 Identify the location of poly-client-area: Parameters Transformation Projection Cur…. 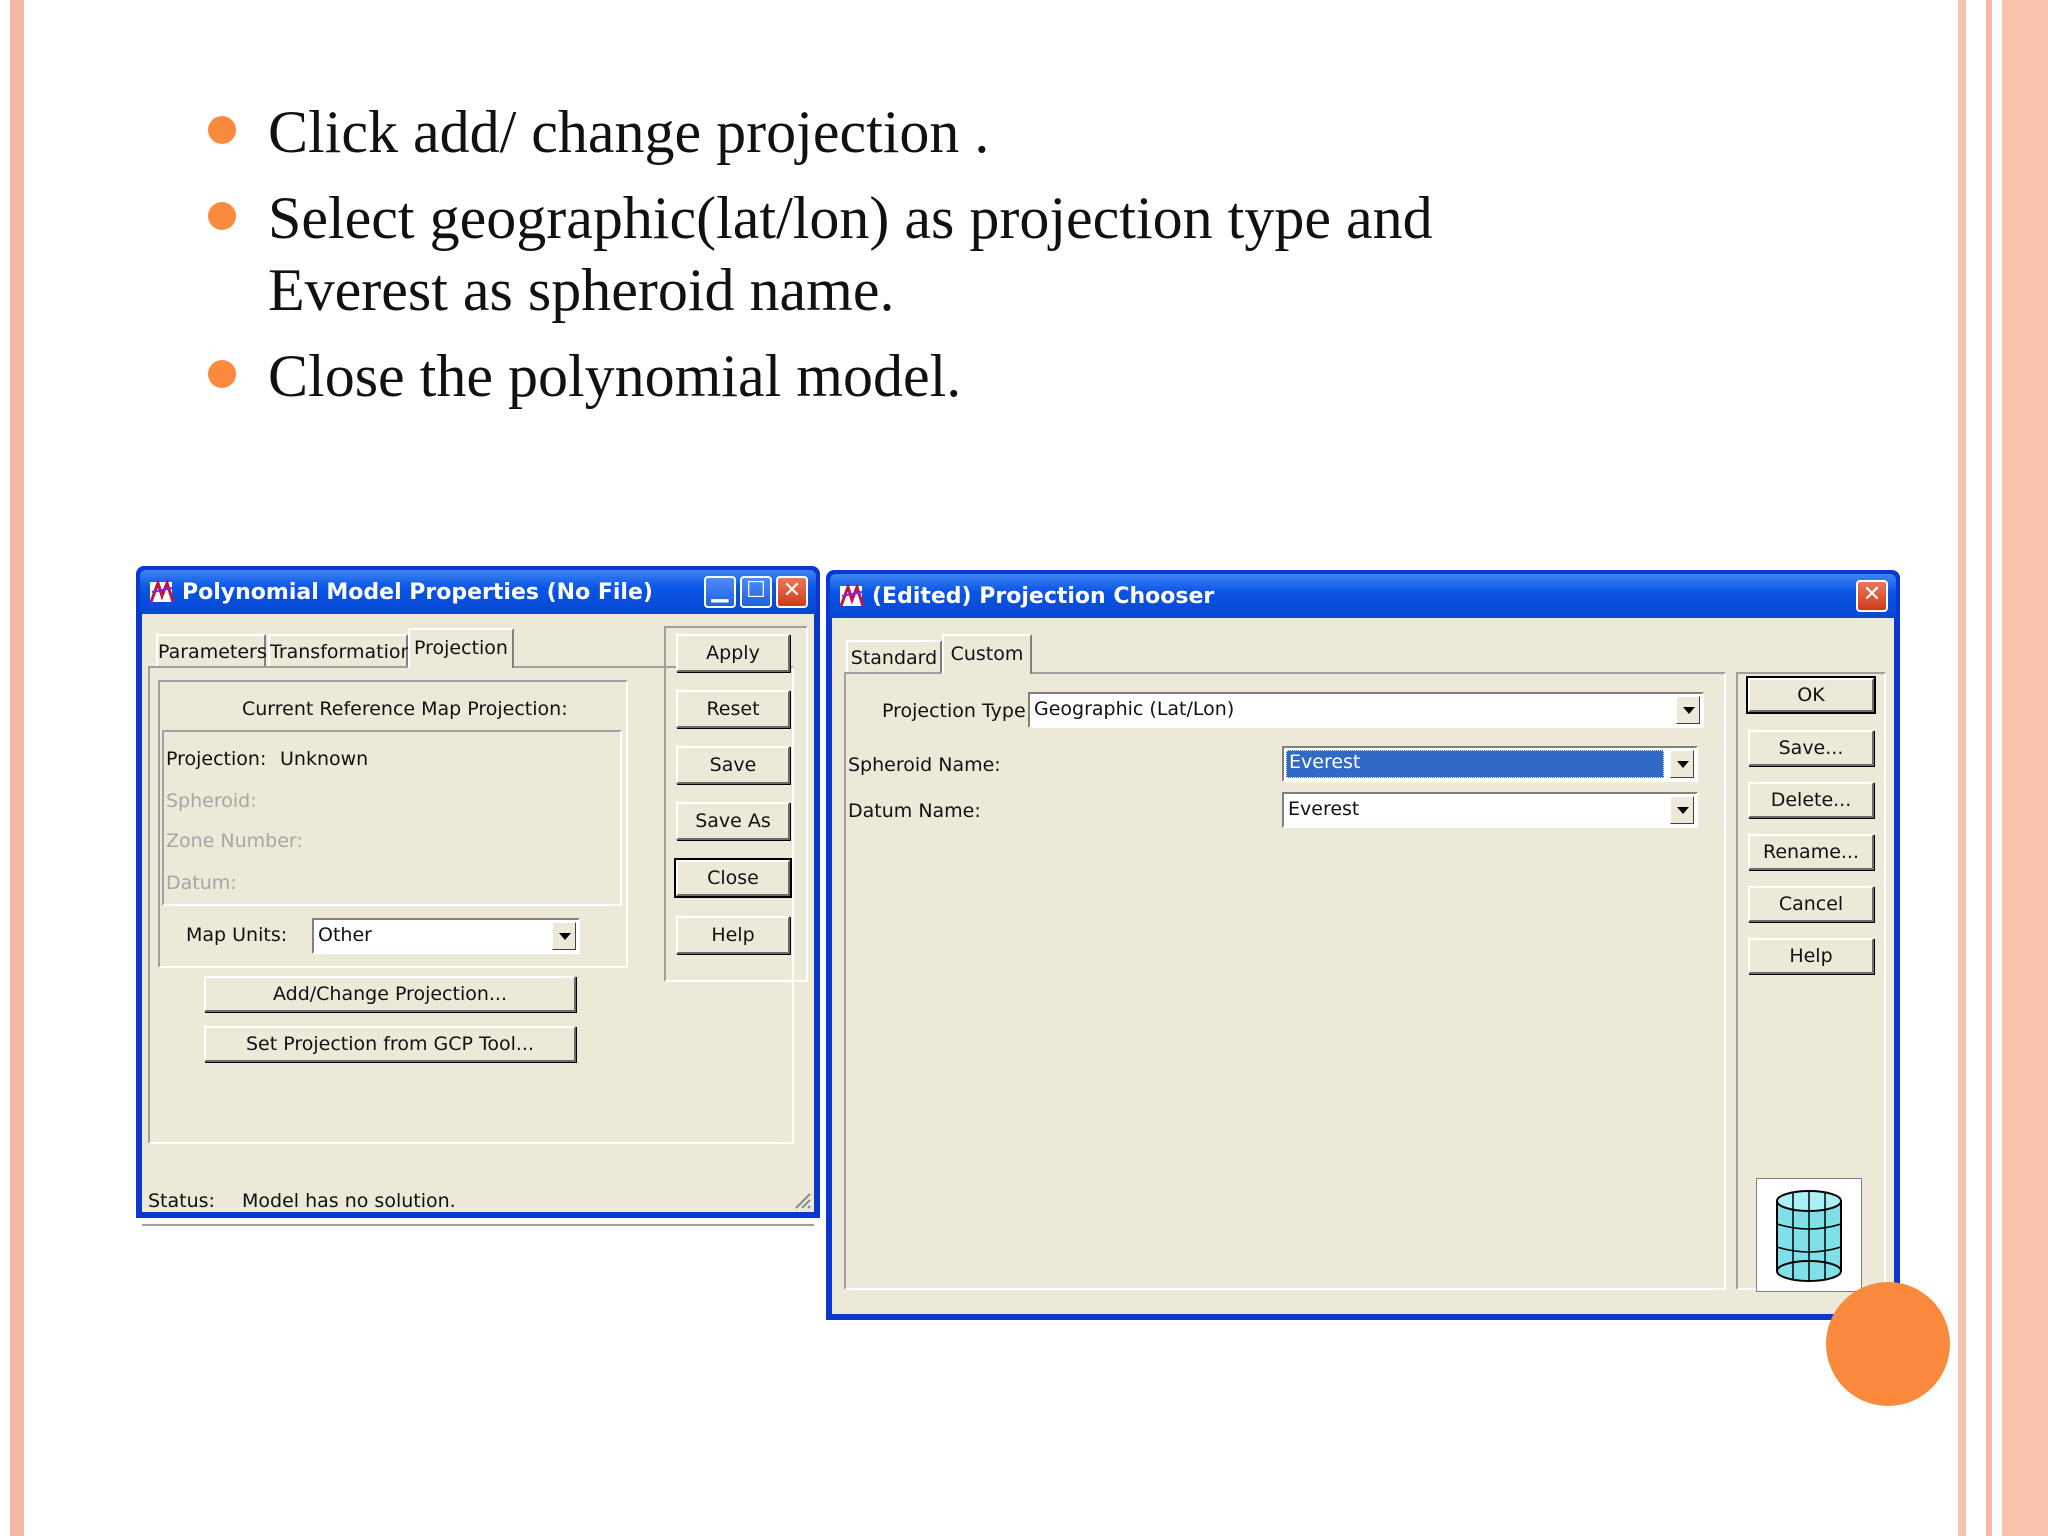
(478, 920).